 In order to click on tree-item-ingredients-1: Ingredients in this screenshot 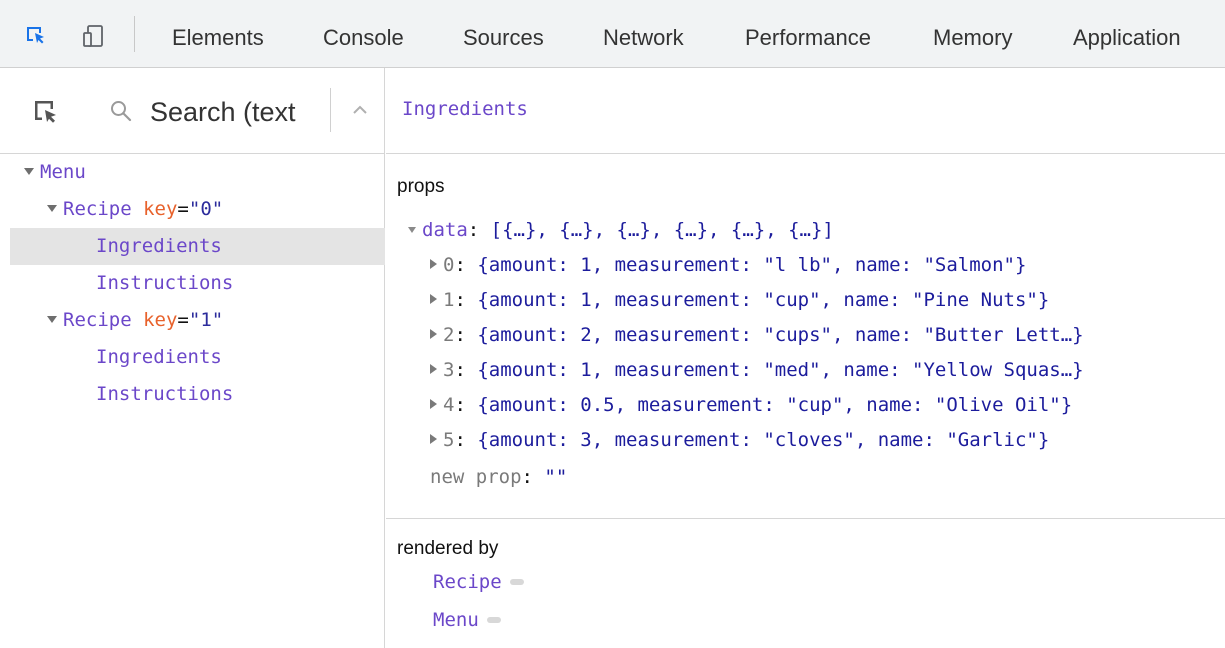, I will do `click(197, 357)`.